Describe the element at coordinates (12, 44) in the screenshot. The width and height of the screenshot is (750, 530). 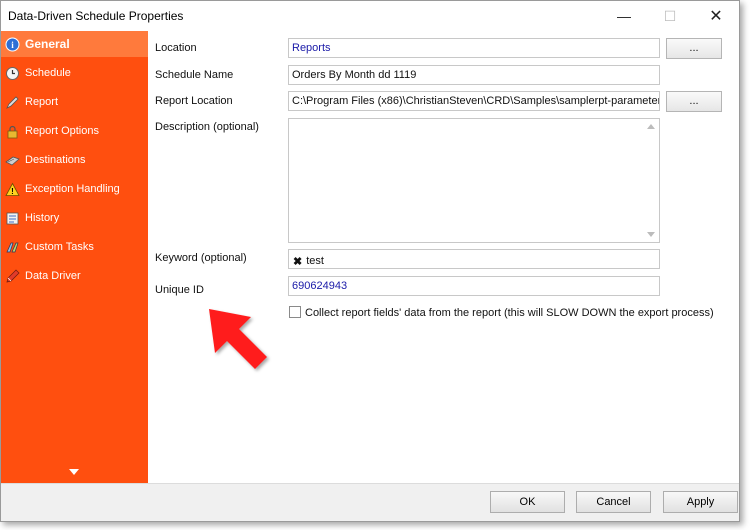
I see `info-icon: i` at that location.